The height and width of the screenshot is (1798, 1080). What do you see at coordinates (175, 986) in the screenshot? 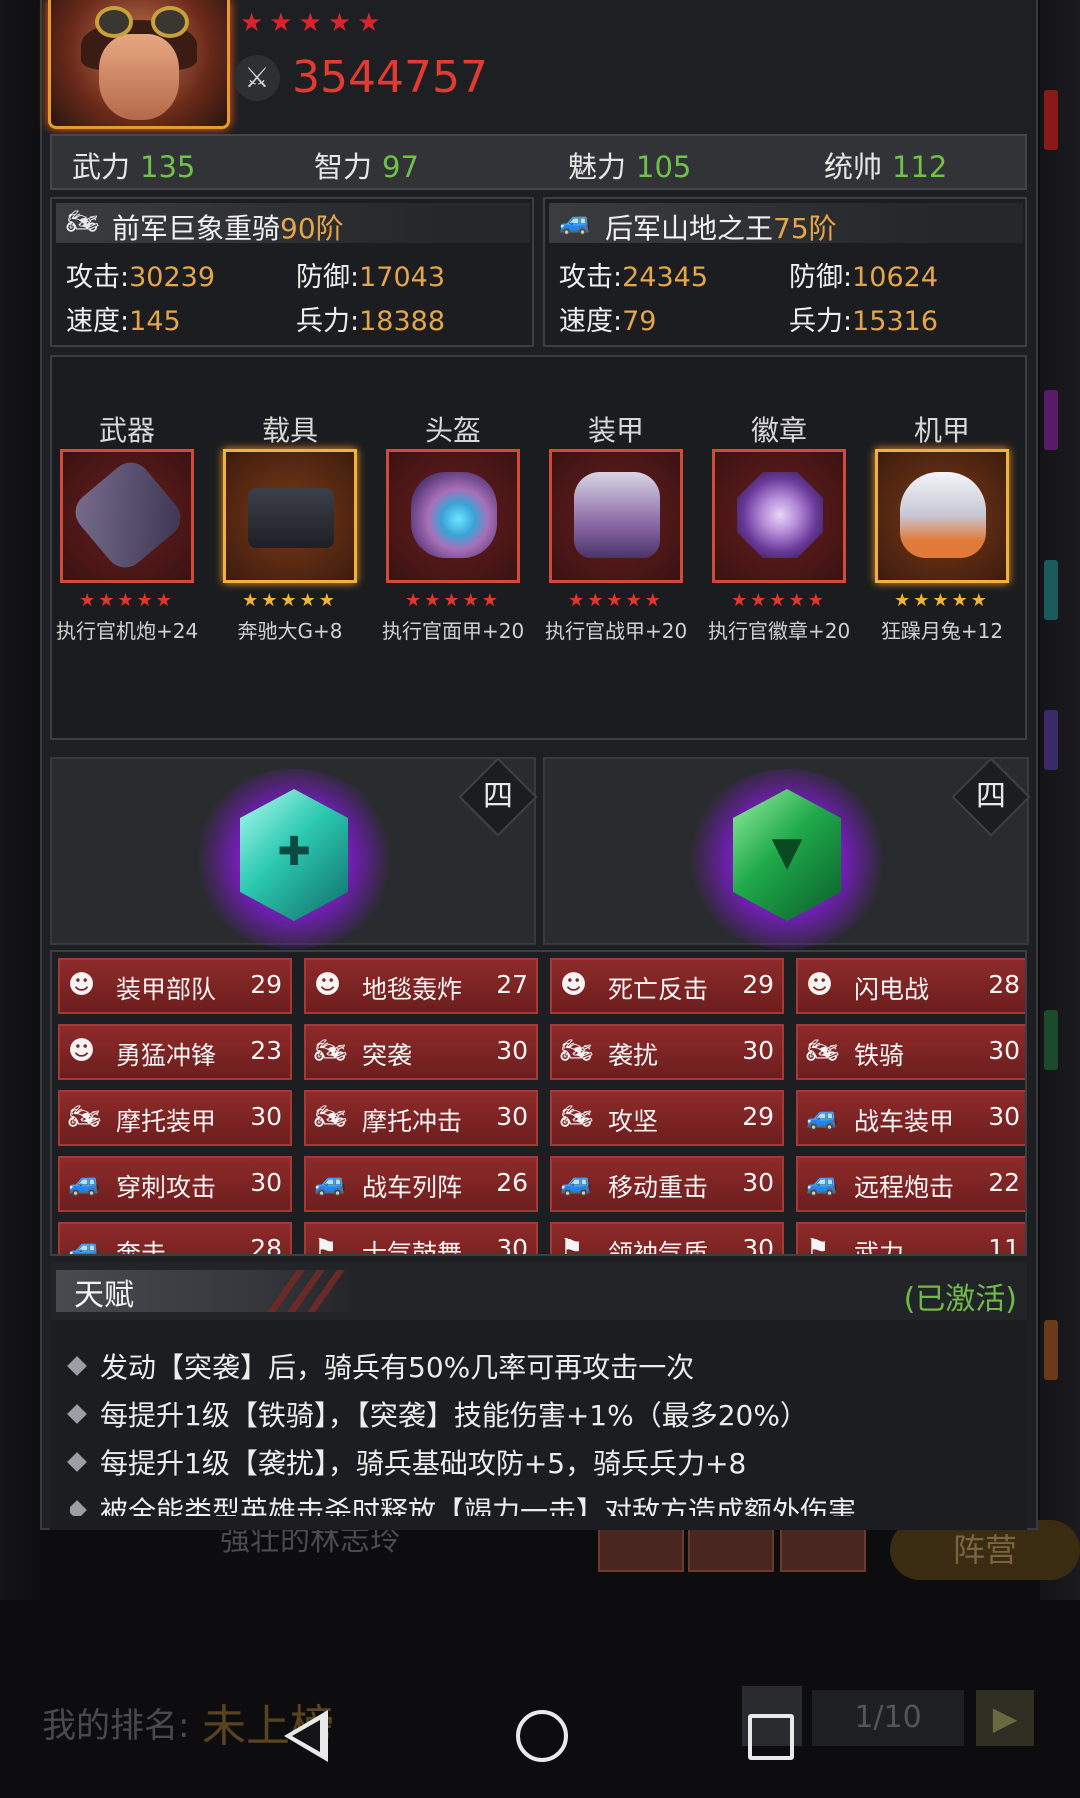
I see `skill-item: ☻ 装甲部队 29` at bounding box center [175, 986].